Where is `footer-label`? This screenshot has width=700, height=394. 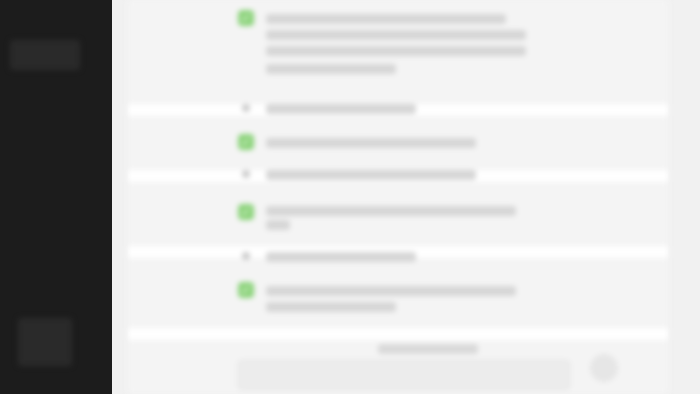
footer-label is located at coordinates (428, 349).